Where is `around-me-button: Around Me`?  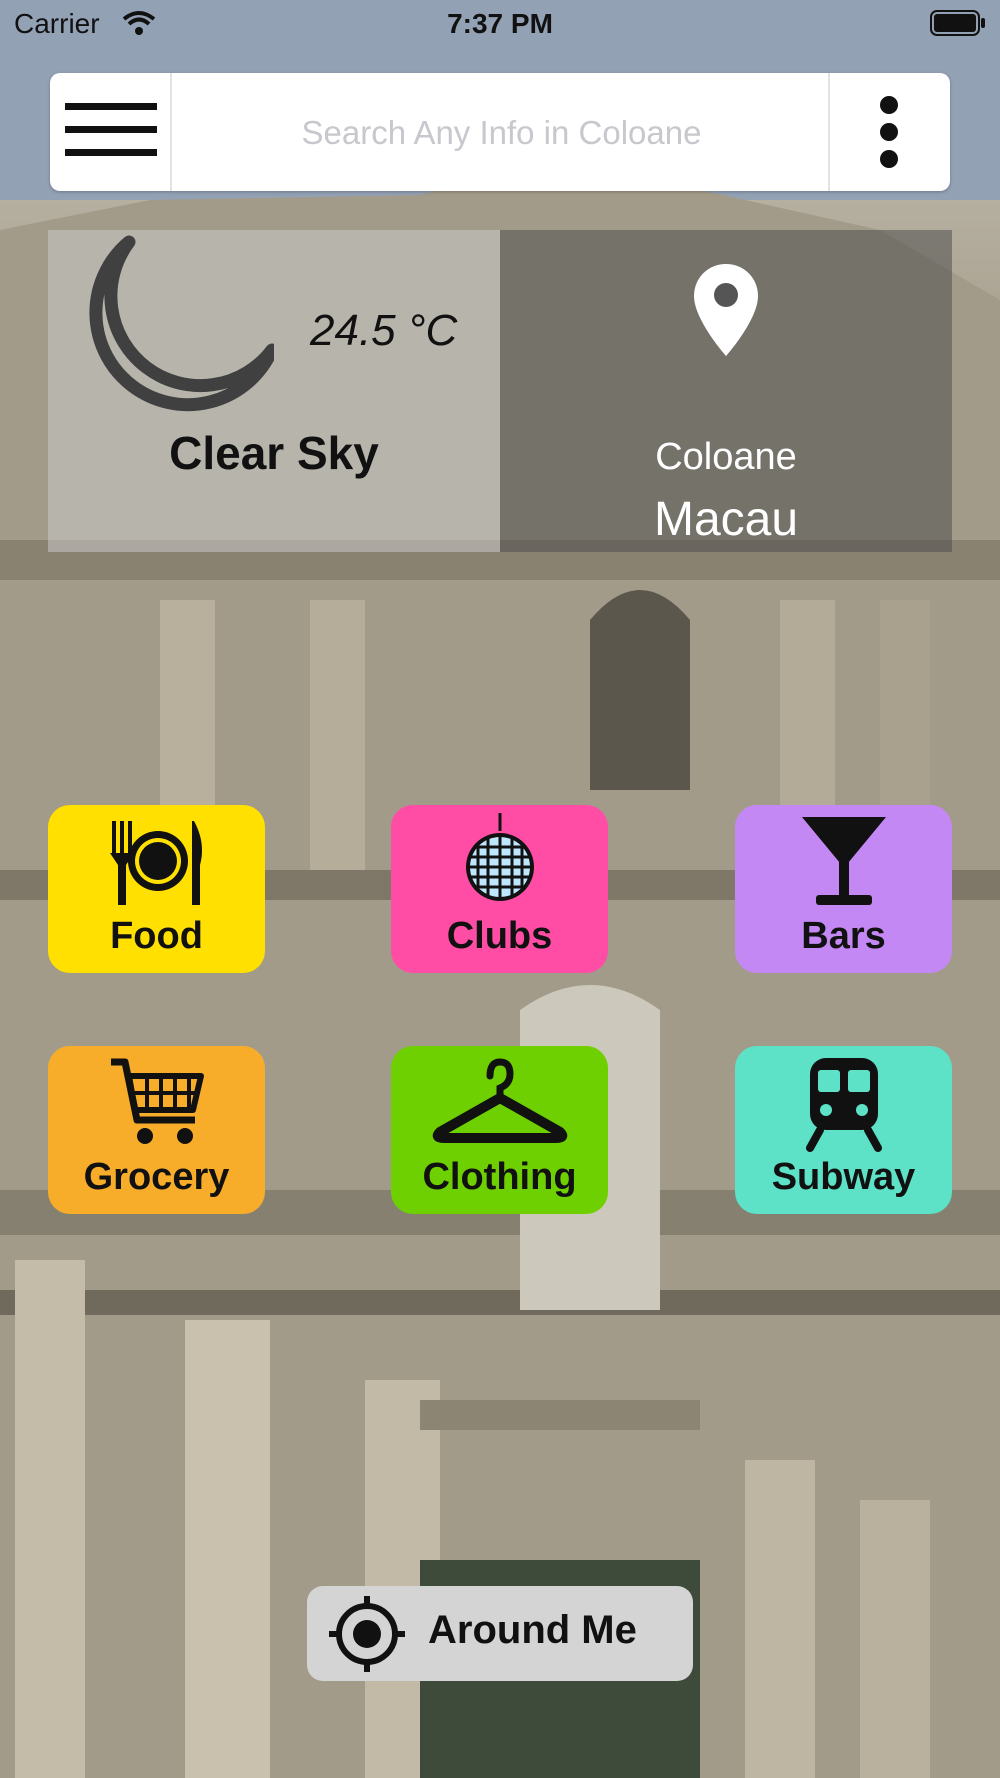
around-me-button: Around Me is located at coordinates (500, 1633).